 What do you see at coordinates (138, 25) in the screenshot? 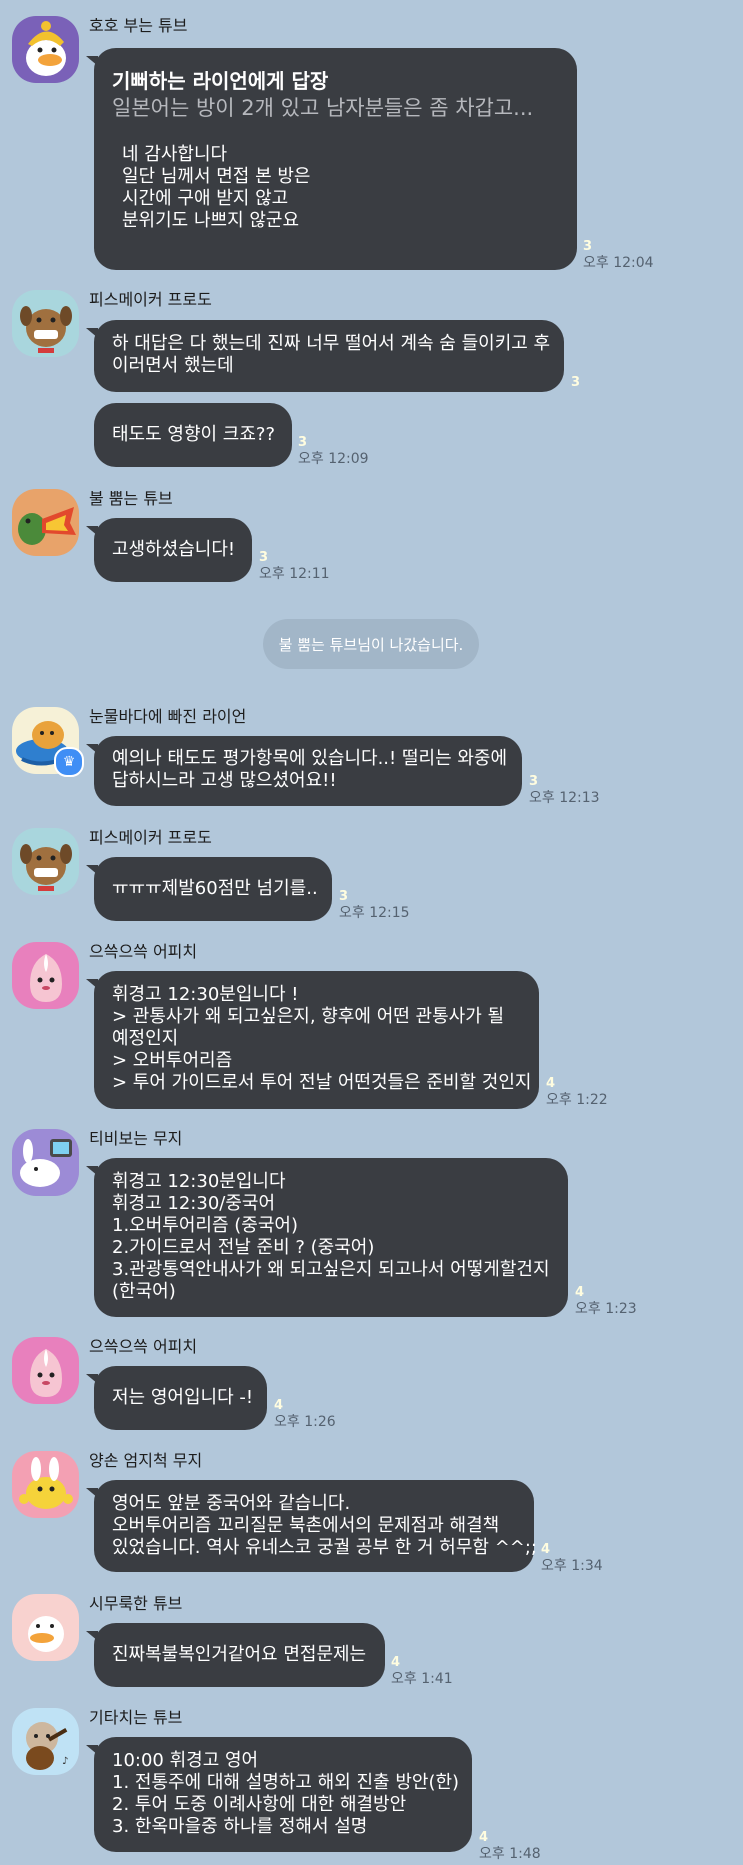
I see `sender-name: 호호 부는 튜브` at bounding box center [138, 25].